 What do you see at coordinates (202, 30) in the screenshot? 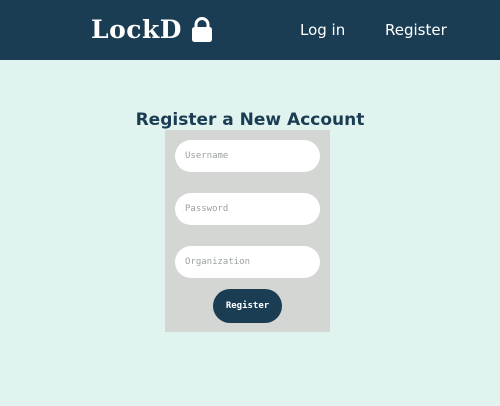
I see `lock-icon` at bounding box center [202, 30].